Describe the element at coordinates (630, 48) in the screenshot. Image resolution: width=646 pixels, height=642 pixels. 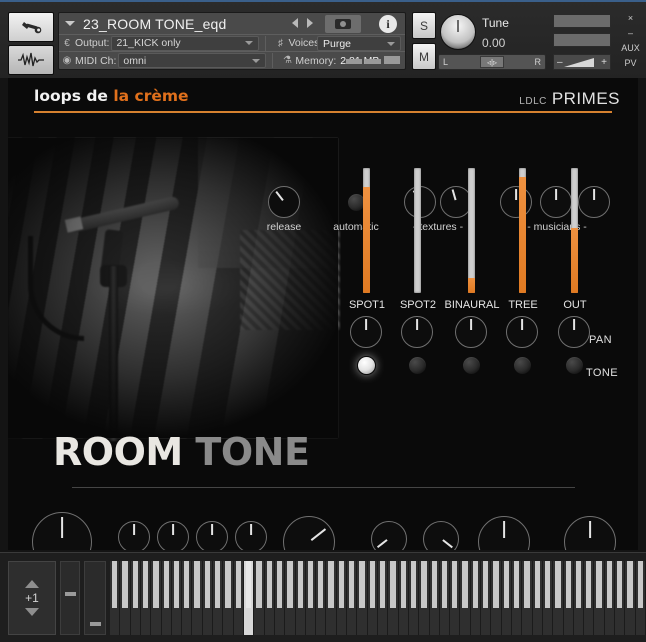
I see `aux-button: AUX` at that location.